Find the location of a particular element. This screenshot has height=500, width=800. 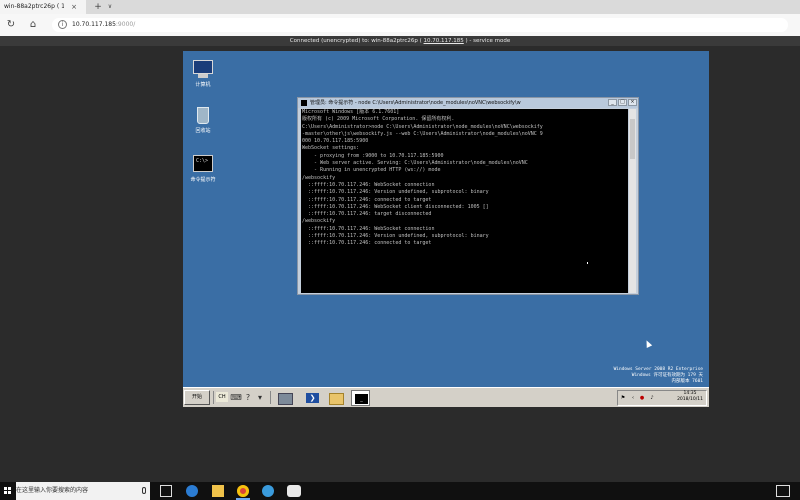

keyboard-icon: ⌨ is located at coordinates (236, 397).